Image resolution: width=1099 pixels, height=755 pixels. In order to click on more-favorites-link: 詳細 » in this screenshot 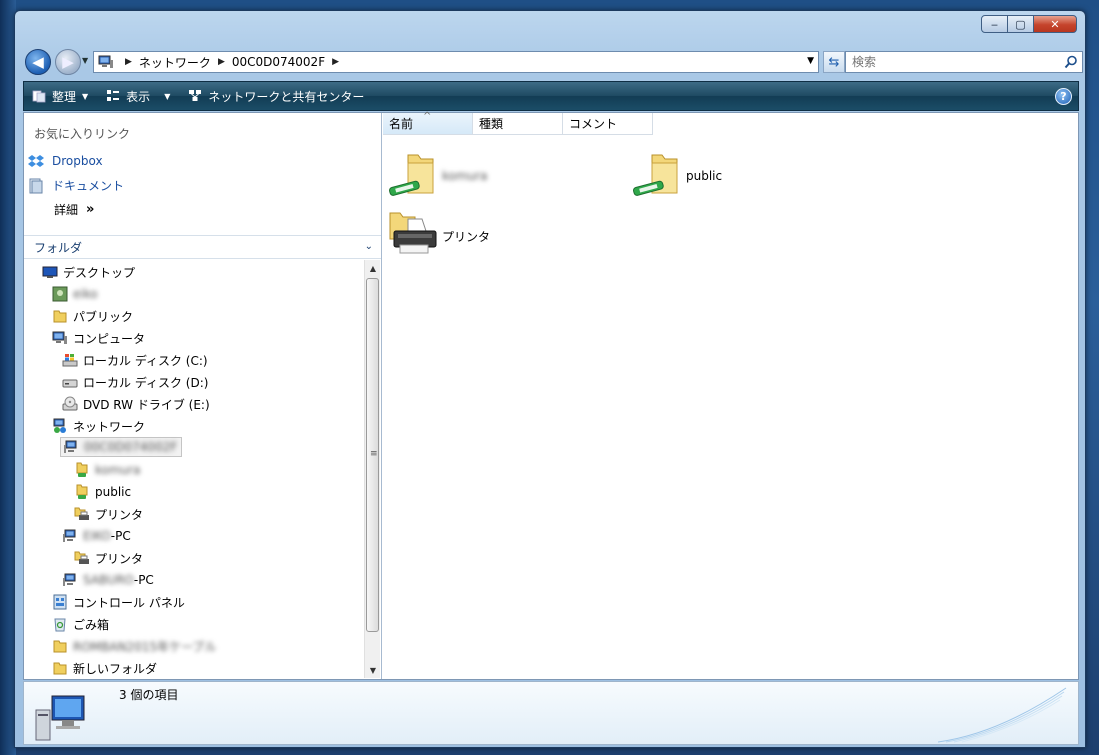, I will do `click(74, 209)`.